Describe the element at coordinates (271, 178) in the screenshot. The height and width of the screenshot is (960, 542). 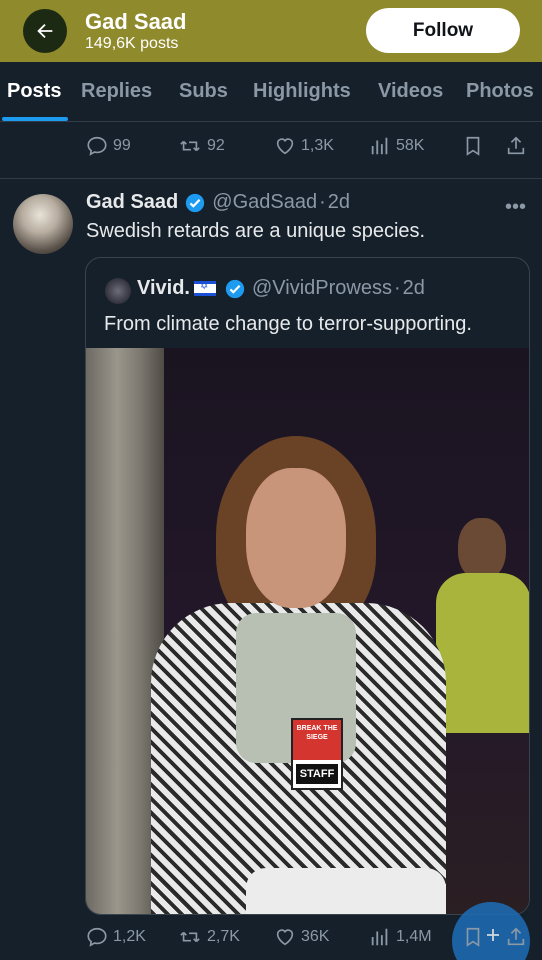
I see `post-divider` at that location.